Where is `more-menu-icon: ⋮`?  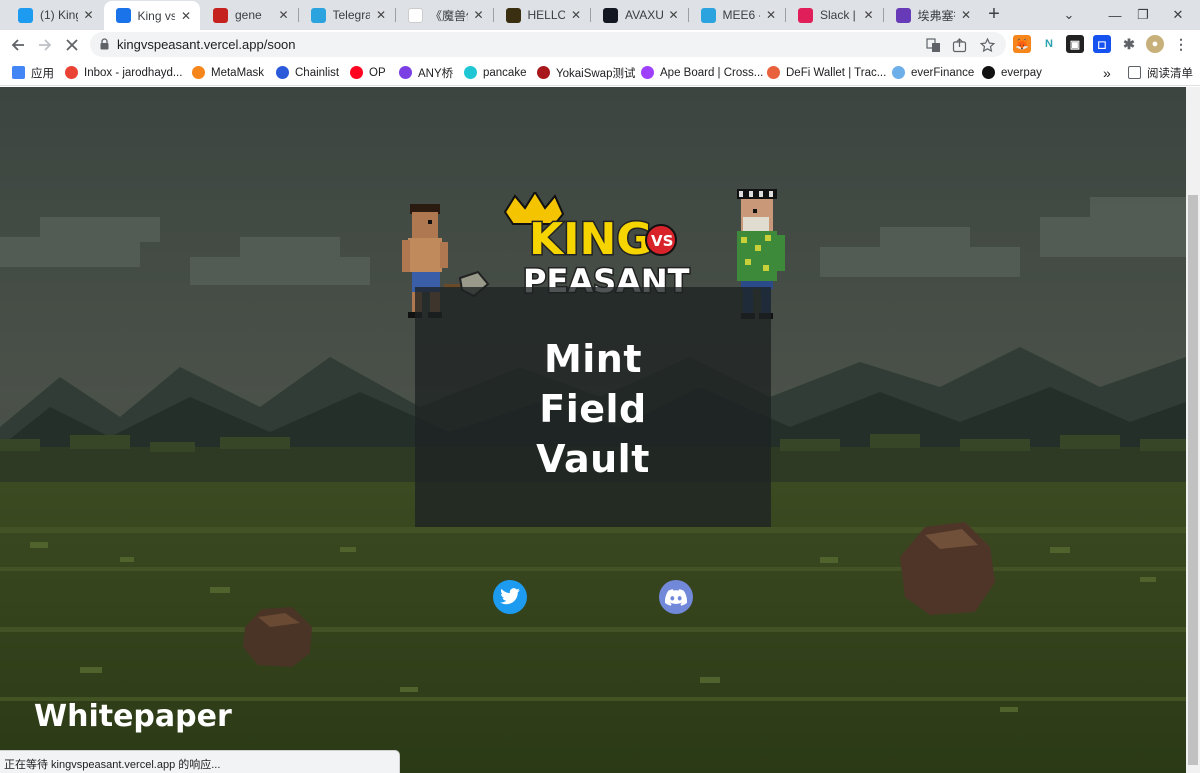 more-menu-icon: ⋮ is located at coordinates (1181, 44).